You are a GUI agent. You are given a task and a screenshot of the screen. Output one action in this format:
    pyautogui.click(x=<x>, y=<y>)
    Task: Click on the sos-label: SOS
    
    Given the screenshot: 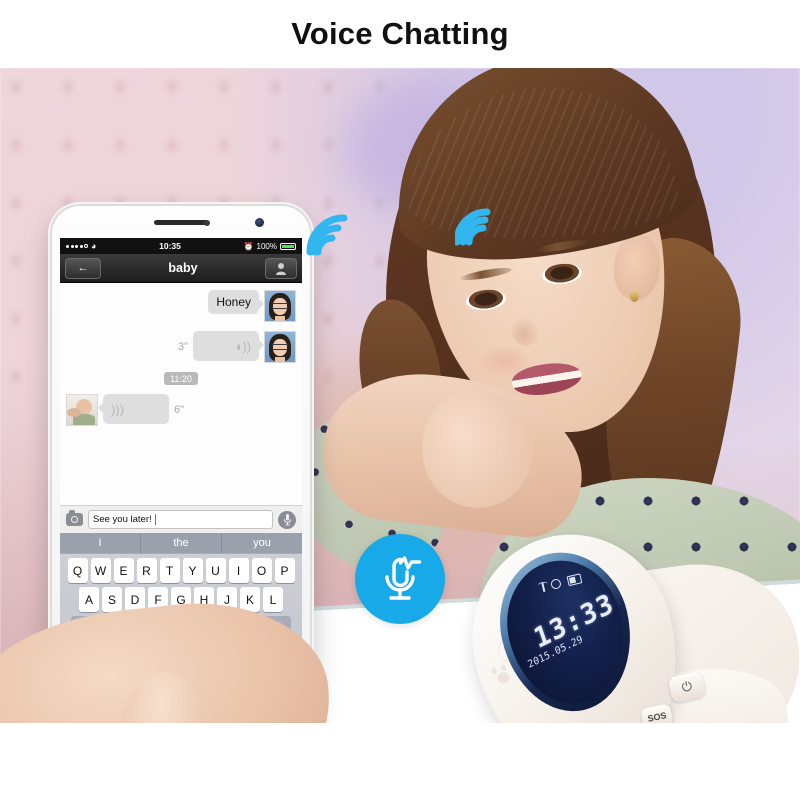 What is the action you would take?
    pyautogui.click(x=657, y=716)
    